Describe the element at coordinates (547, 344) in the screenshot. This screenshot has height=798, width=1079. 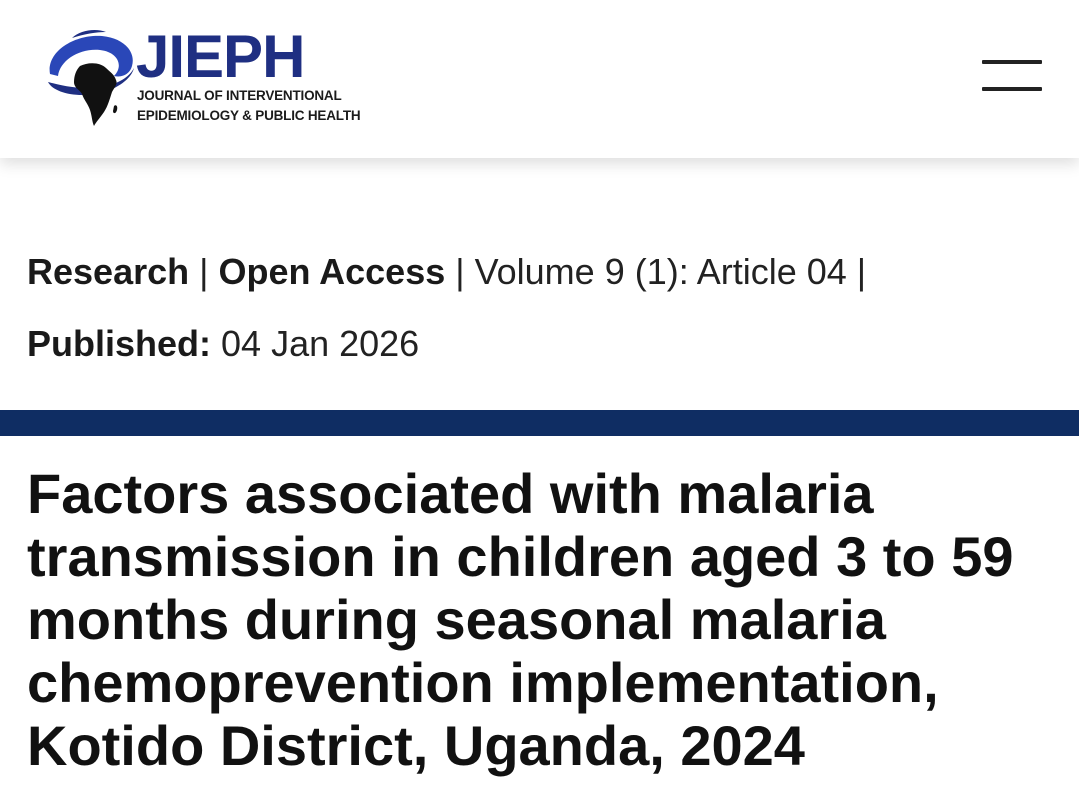
I see `published-line: Published: 04 Jan 2026` at that location.